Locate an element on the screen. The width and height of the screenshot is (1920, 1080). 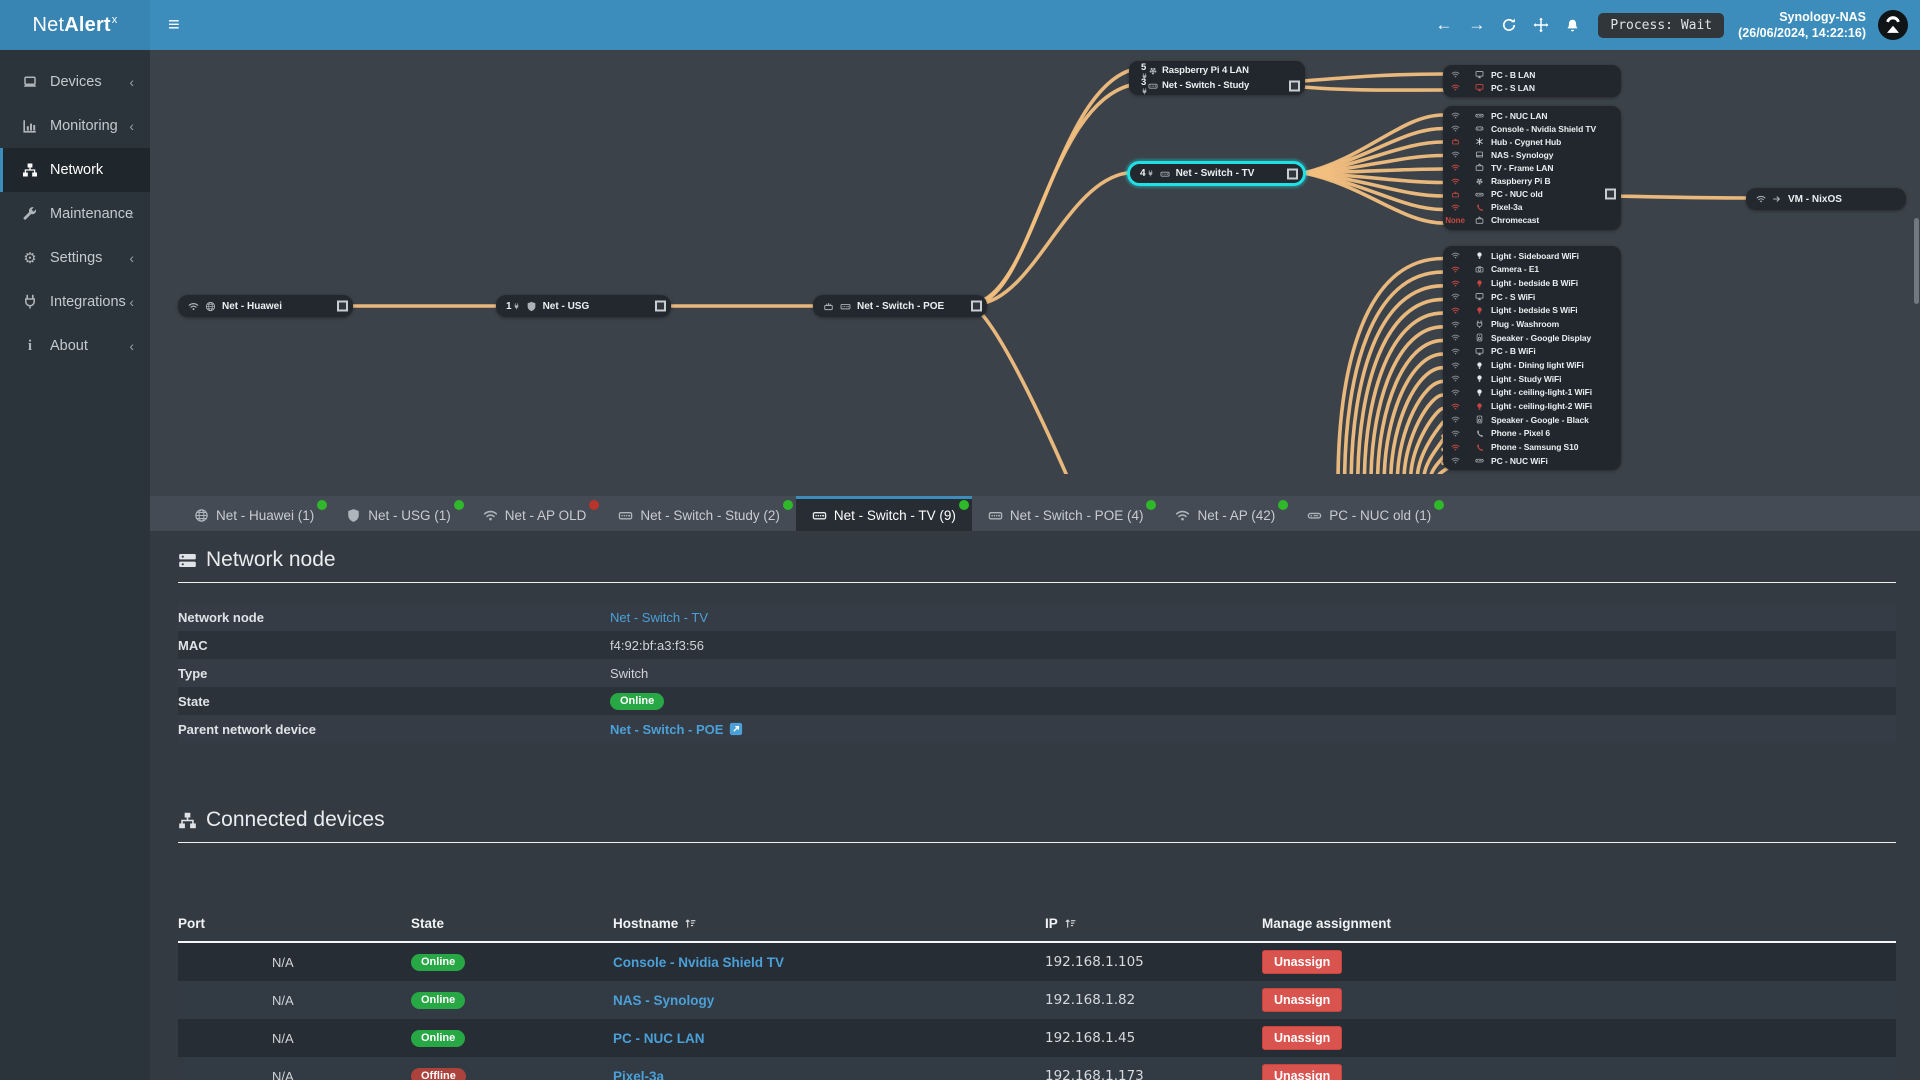
raspberry-icon is located at coordinates (1479, 181).